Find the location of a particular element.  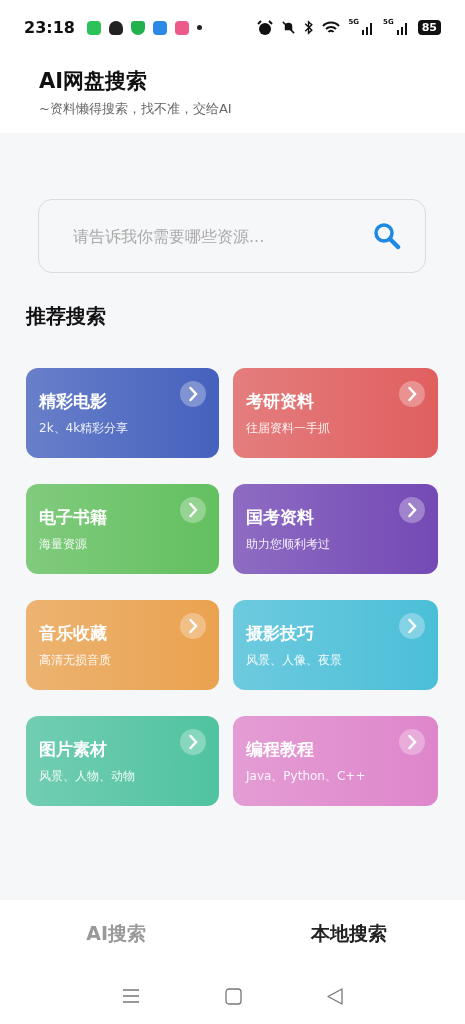

app-icon is located at coordinates (181, 27).